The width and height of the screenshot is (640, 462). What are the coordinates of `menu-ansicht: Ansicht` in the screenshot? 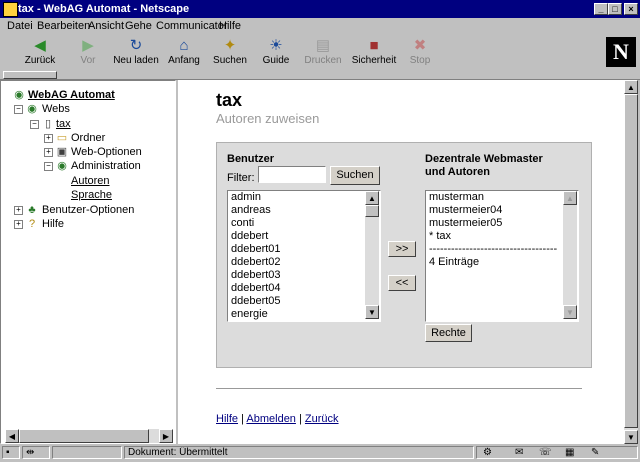 It's located at (106, 26).